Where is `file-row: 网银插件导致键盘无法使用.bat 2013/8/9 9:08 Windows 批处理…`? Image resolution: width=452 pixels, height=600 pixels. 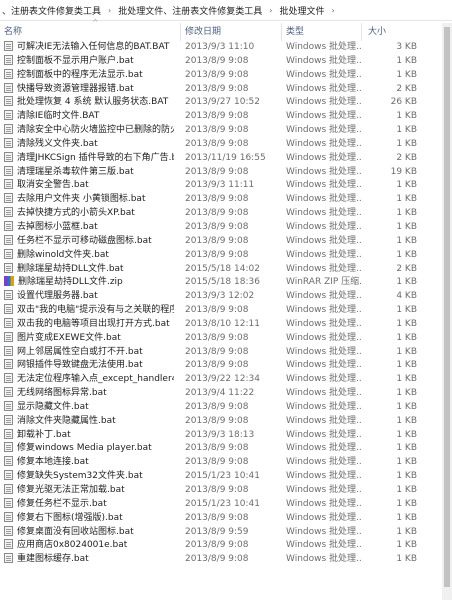
file-row: 网银插件导致键盘无法使用.bat 2013/8/9 9:08 Windows 批处理… is located at coordinates (226, 366).